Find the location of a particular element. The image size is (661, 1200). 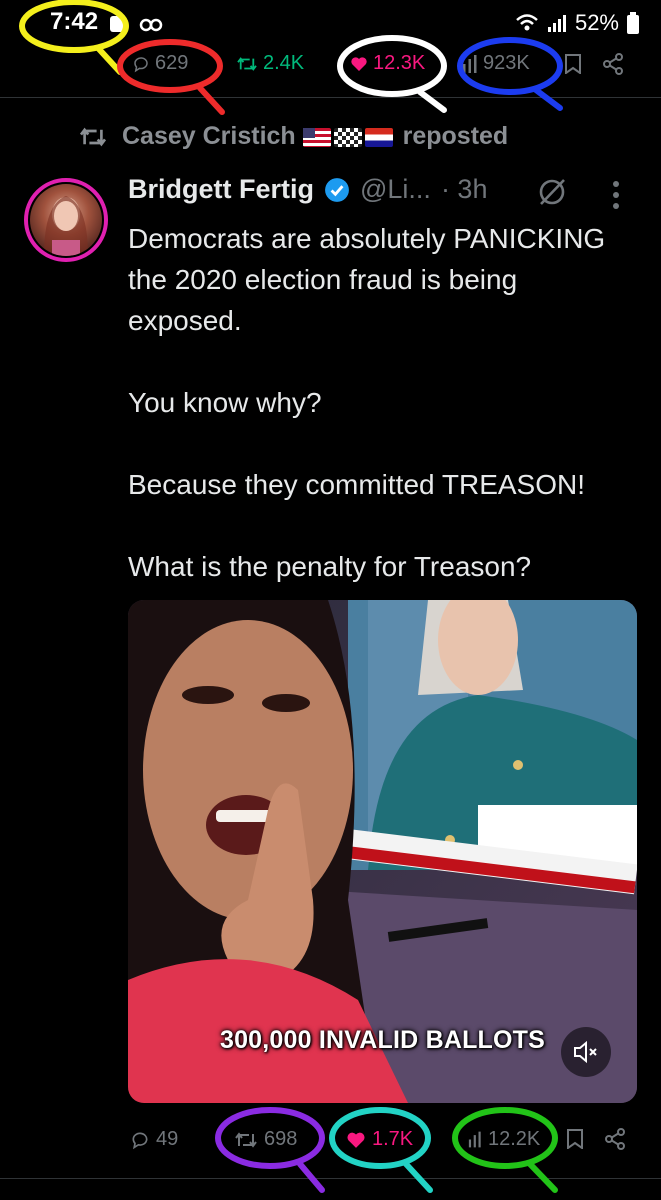

top-bookmark-button is located at coordinates (573, 64).